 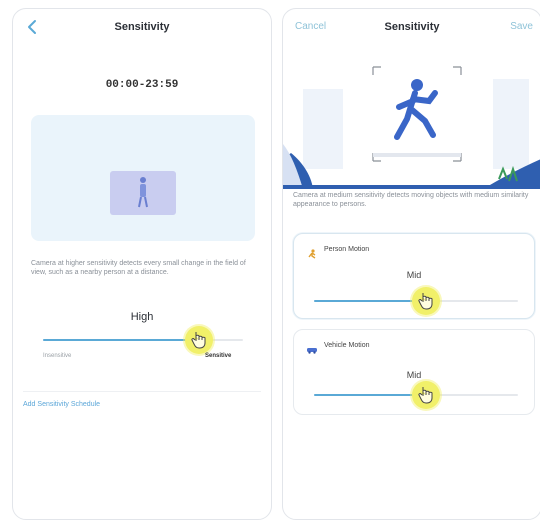 I want to click on vehicle-motion-card: Vehicle Motion Mid, so click(x=414, y=372).